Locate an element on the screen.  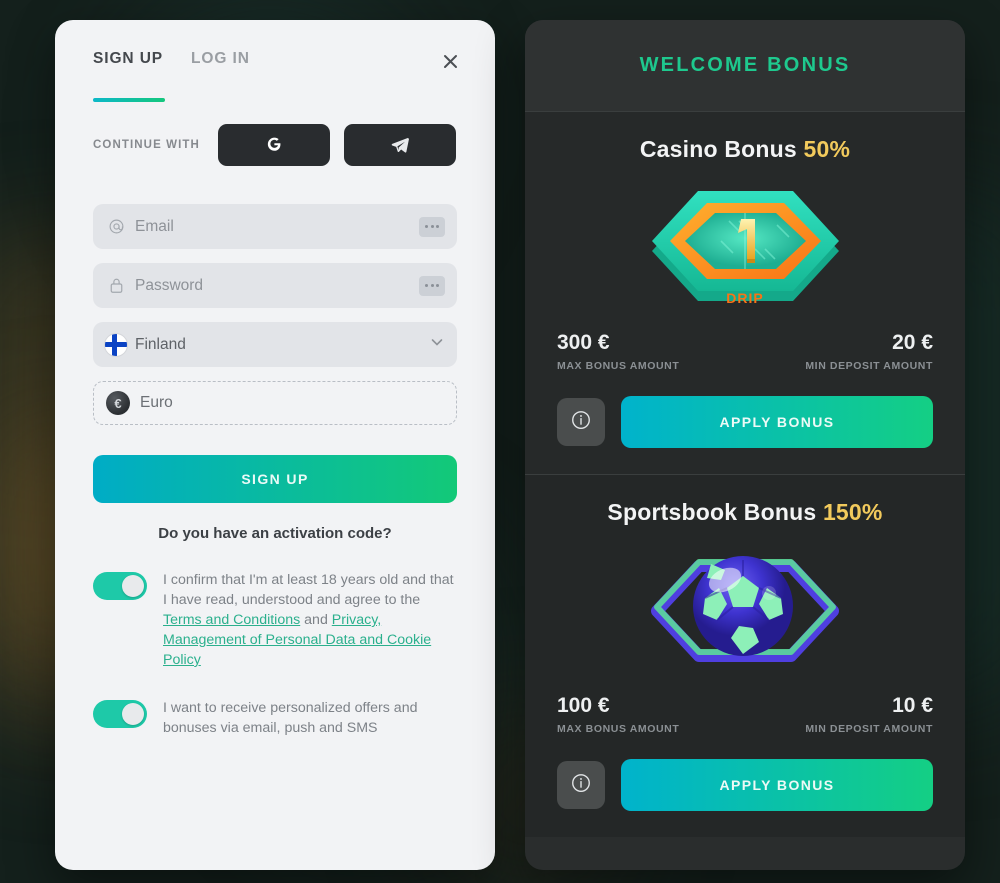
password-autofill-badge is located at coordinates (432, 285).